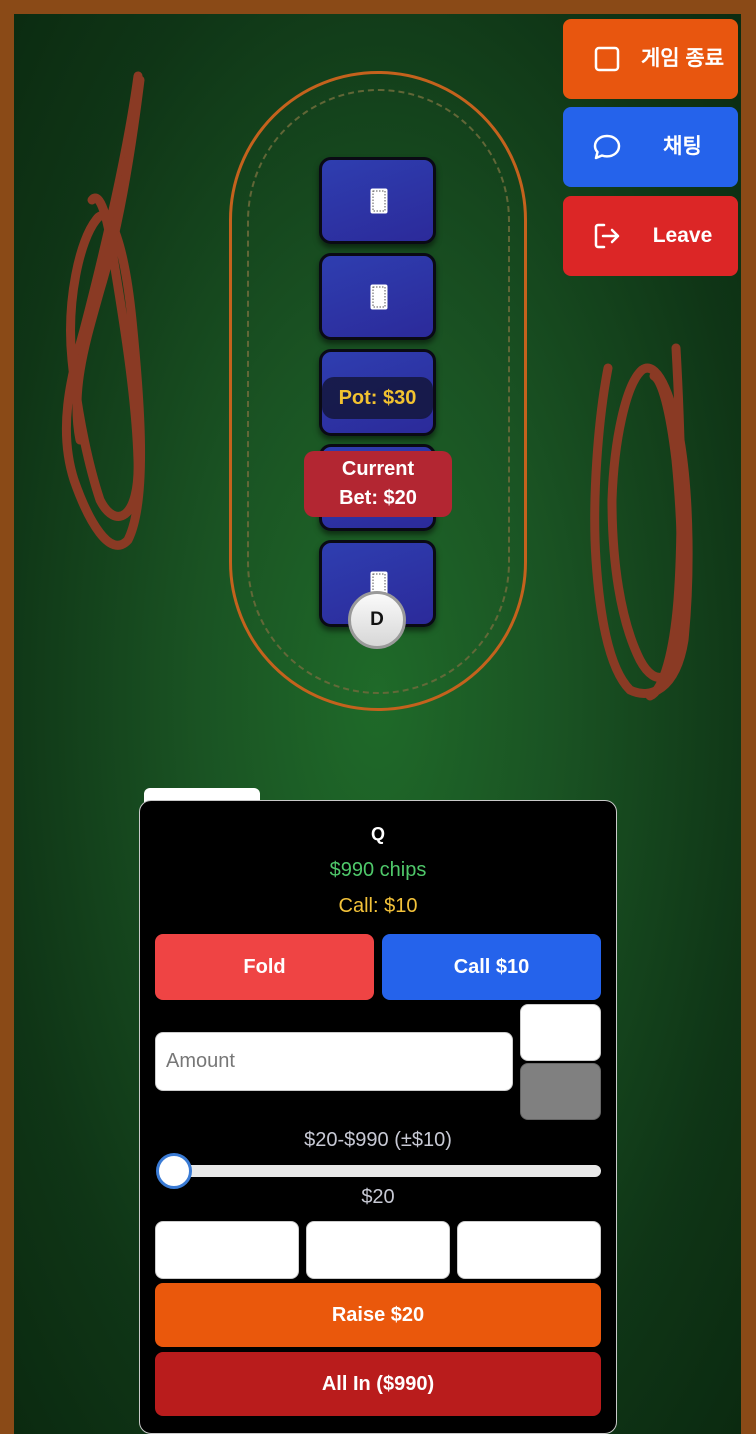 Image resolution: width=756 pixels, height=1434 pixels. What do you see at coordinates (378, 1315) in the screenshot?
I see `raise-button: Raise $20` at bounding box center [378, 1315].